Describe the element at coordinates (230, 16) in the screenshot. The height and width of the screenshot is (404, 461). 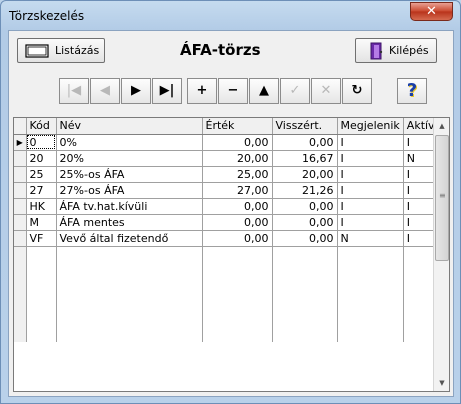
I see `title-bar: Törzskezelés ✕` at that location.